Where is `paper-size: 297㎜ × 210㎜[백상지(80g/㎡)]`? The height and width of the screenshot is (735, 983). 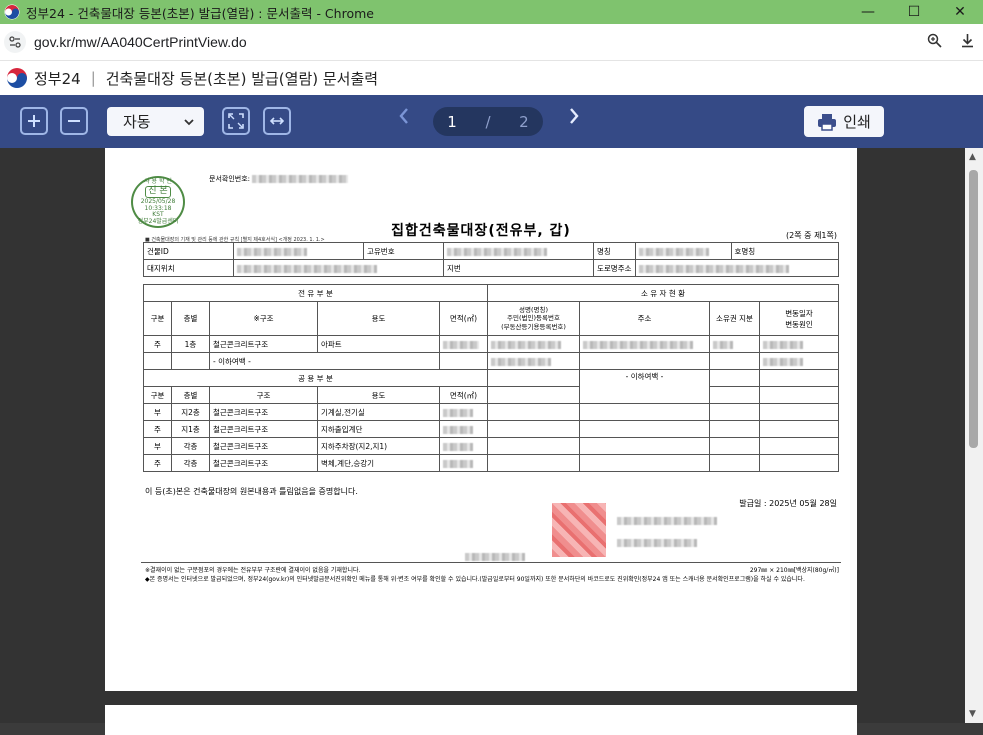 paper-size: 297㎜ × 210㎜[백상지(80g/㎡)] is located at coordinates (794, 570).